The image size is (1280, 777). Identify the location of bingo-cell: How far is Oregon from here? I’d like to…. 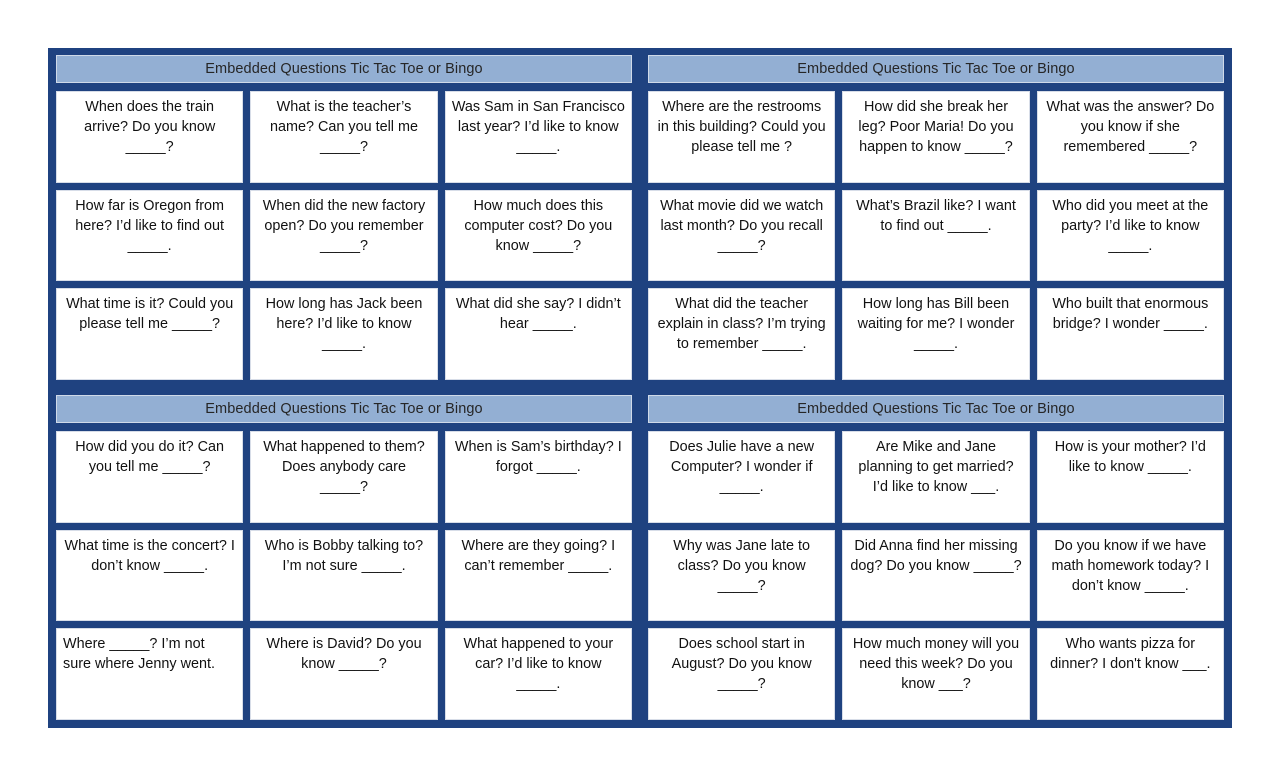
(150, 235).